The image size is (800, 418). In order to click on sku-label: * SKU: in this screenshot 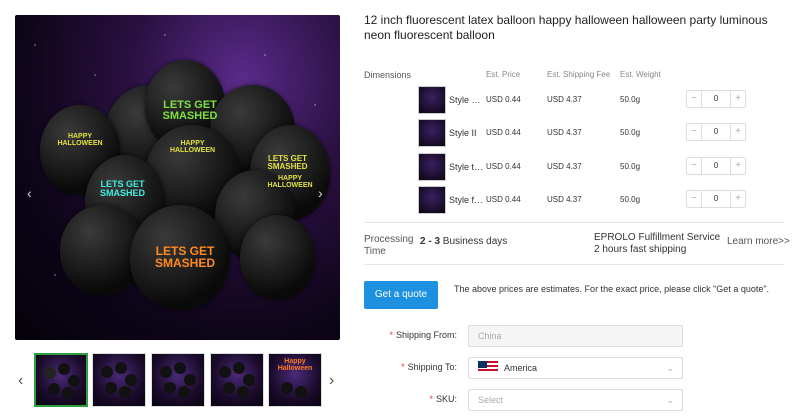, I will do `click(443, 399)`.